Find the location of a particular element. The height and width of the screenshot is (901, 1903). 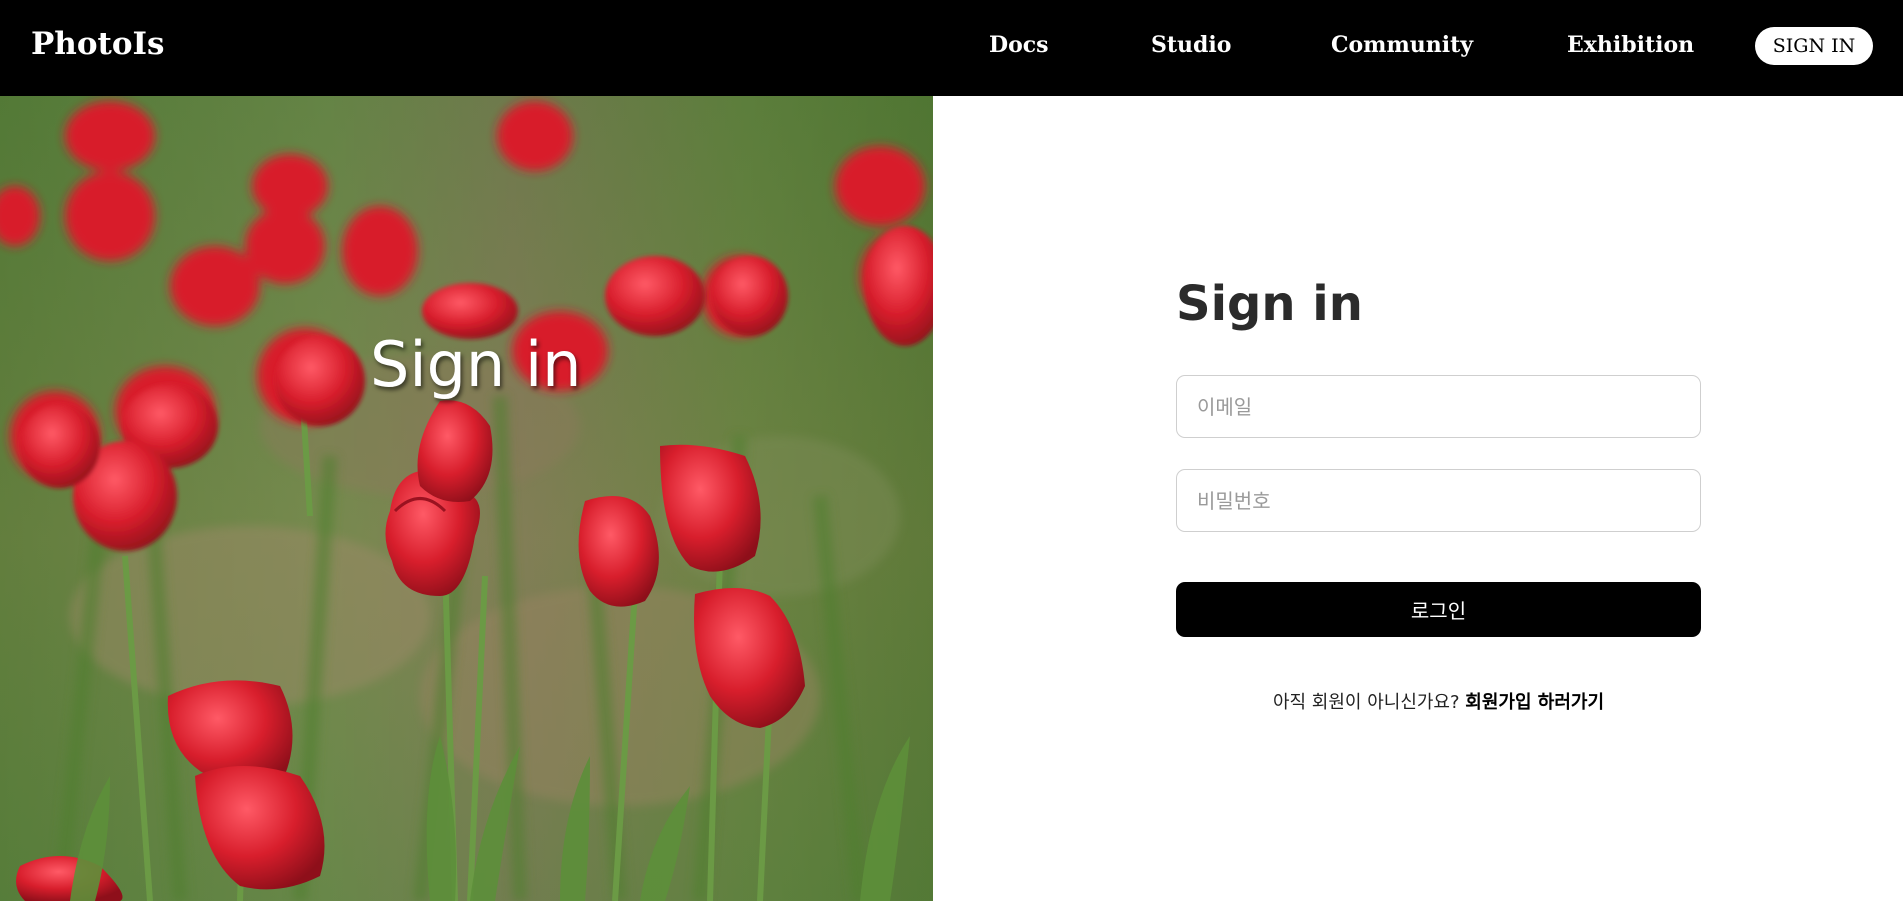

password-field is located at coordinates (1438, 500).